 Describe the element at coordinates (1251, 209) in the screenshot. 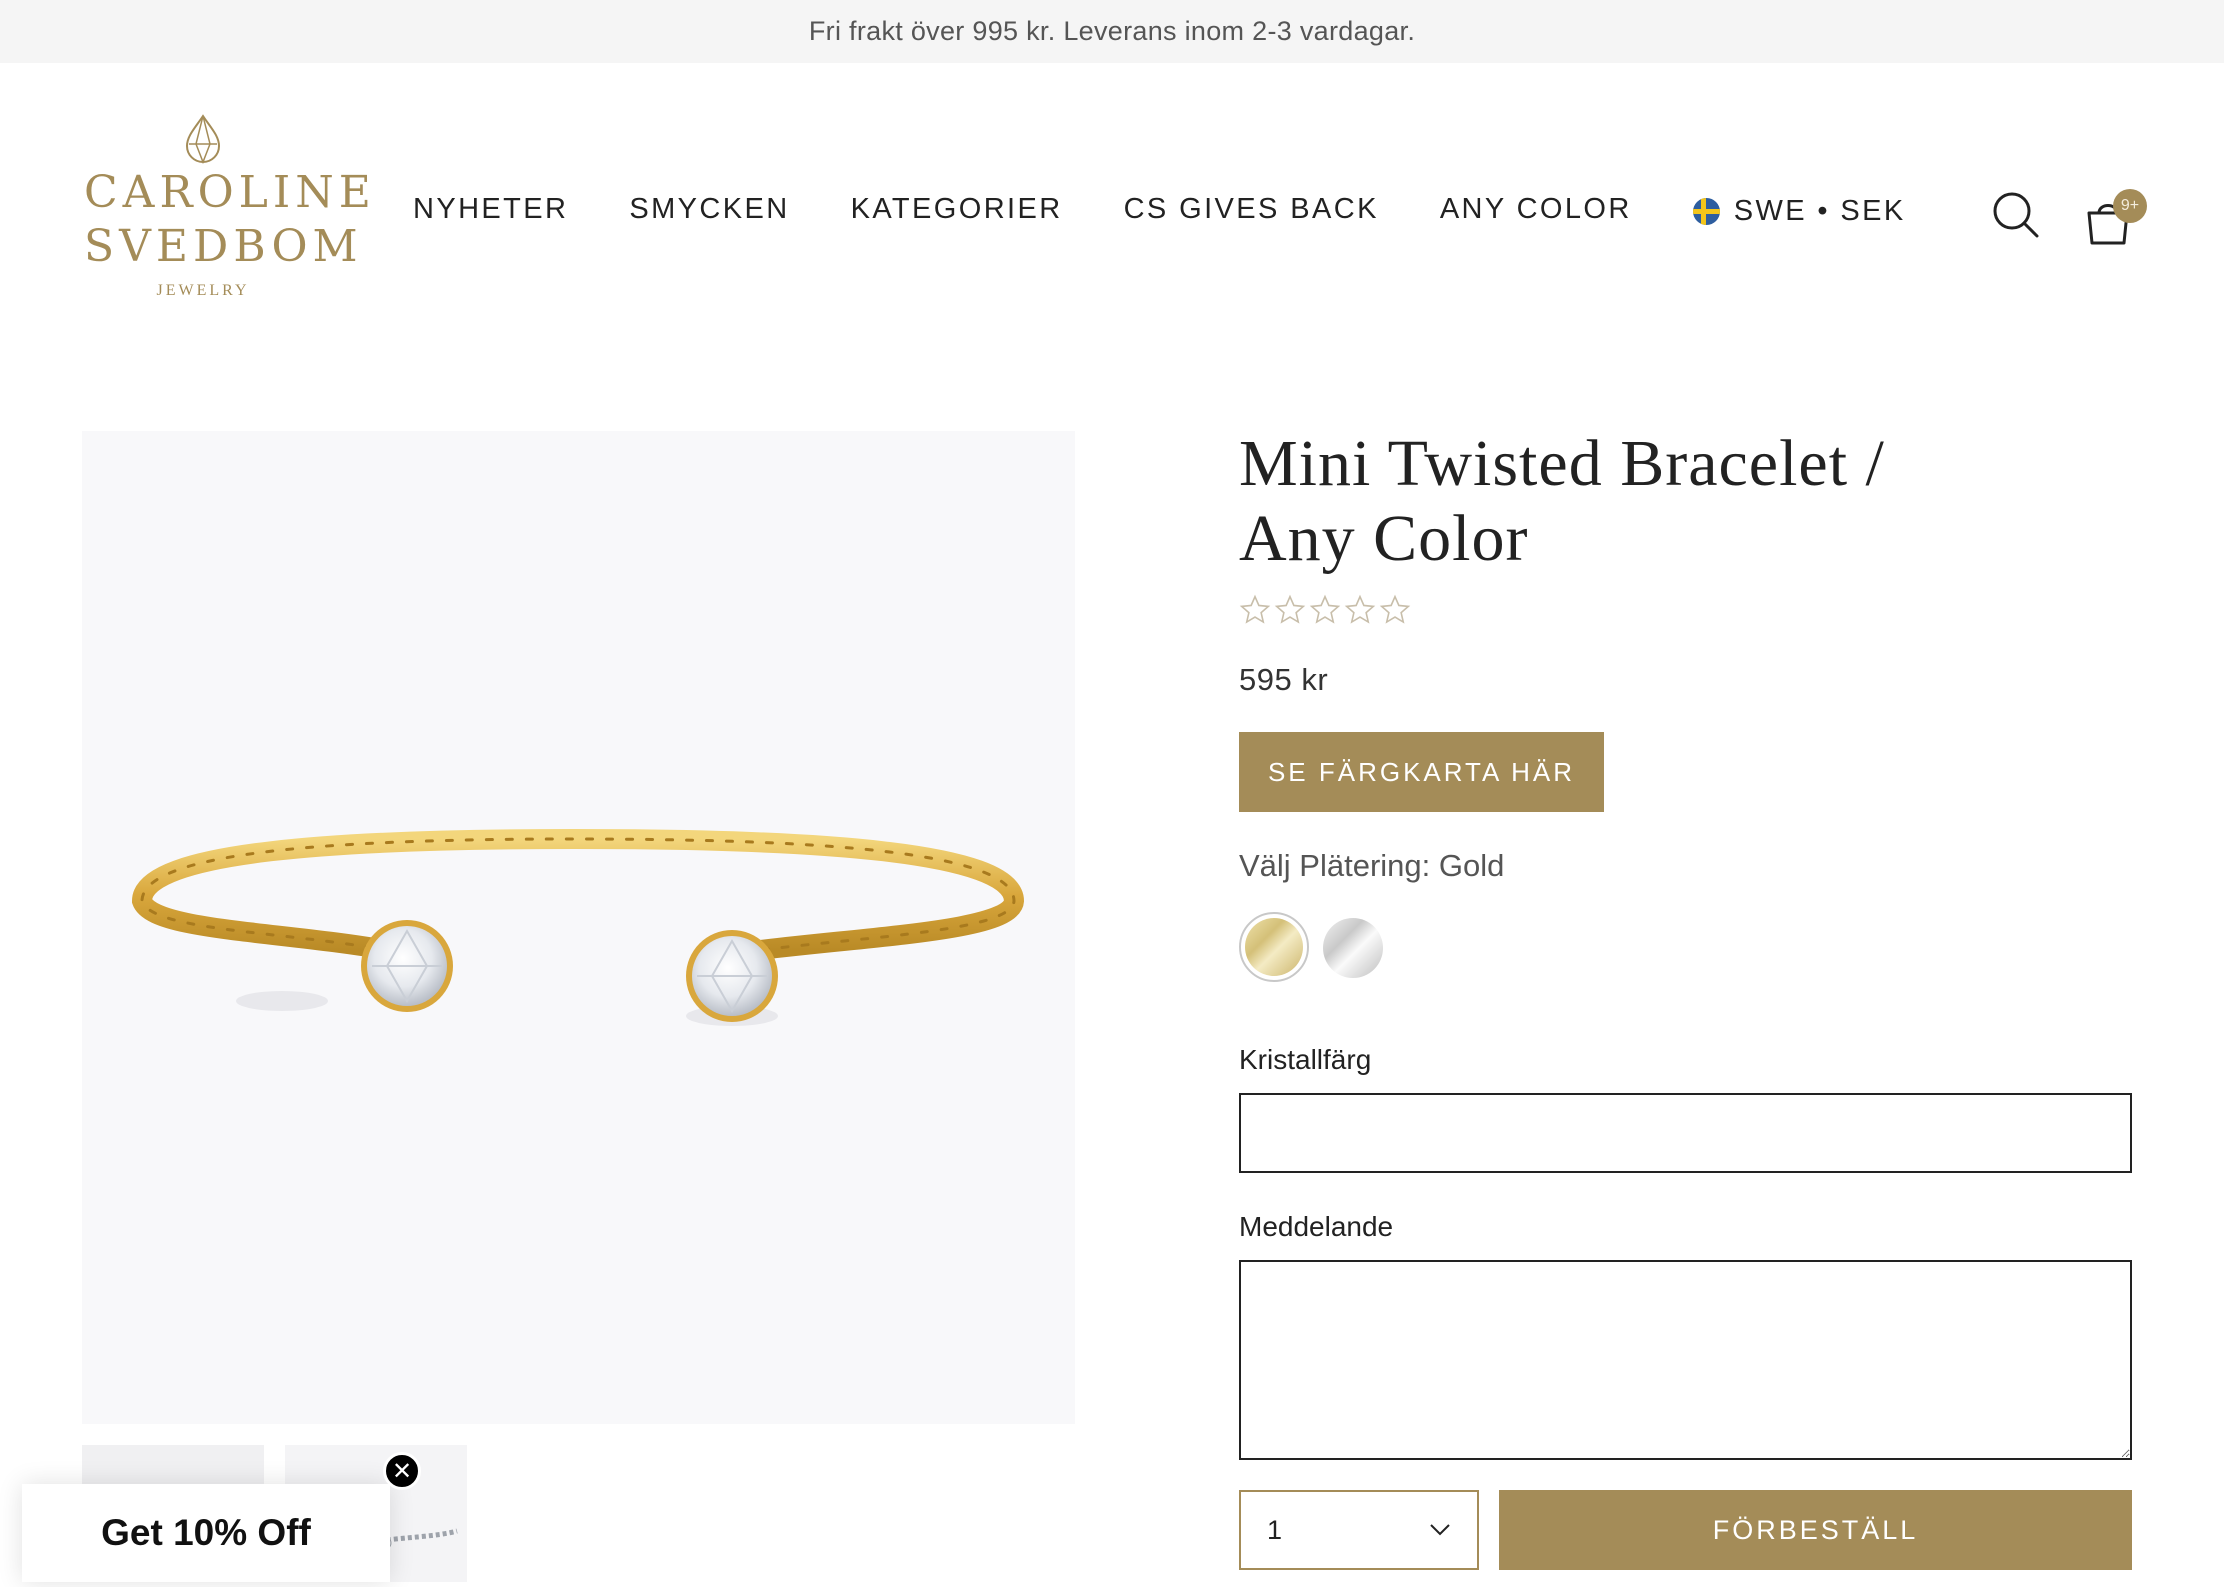

I see `nav-item-cs-gives-back: CS GIVES BACK` at that location.